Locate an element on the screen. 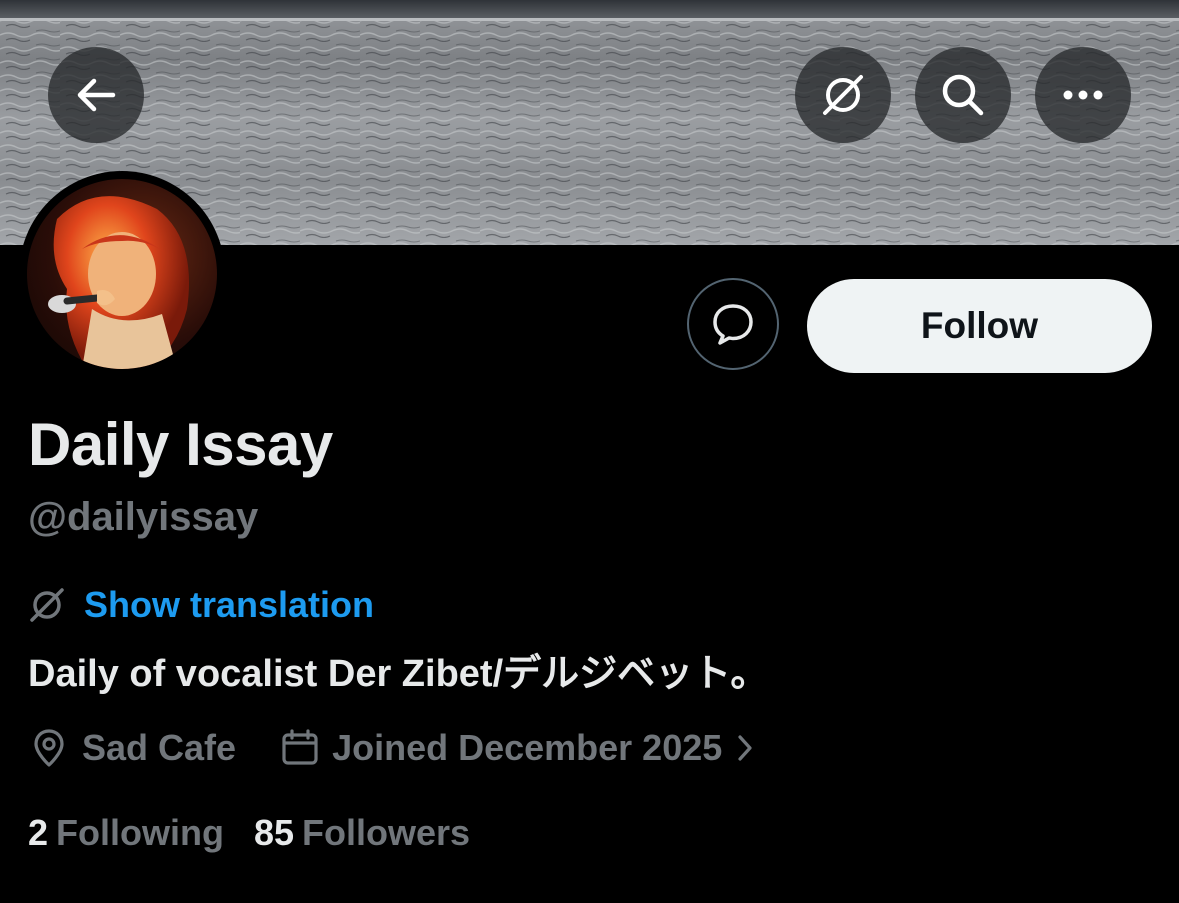 The image size is (1179, 903). profile-bio: Daily of vocalist Der Zibet/デルジベット。 is located at coordinates (398, 674).